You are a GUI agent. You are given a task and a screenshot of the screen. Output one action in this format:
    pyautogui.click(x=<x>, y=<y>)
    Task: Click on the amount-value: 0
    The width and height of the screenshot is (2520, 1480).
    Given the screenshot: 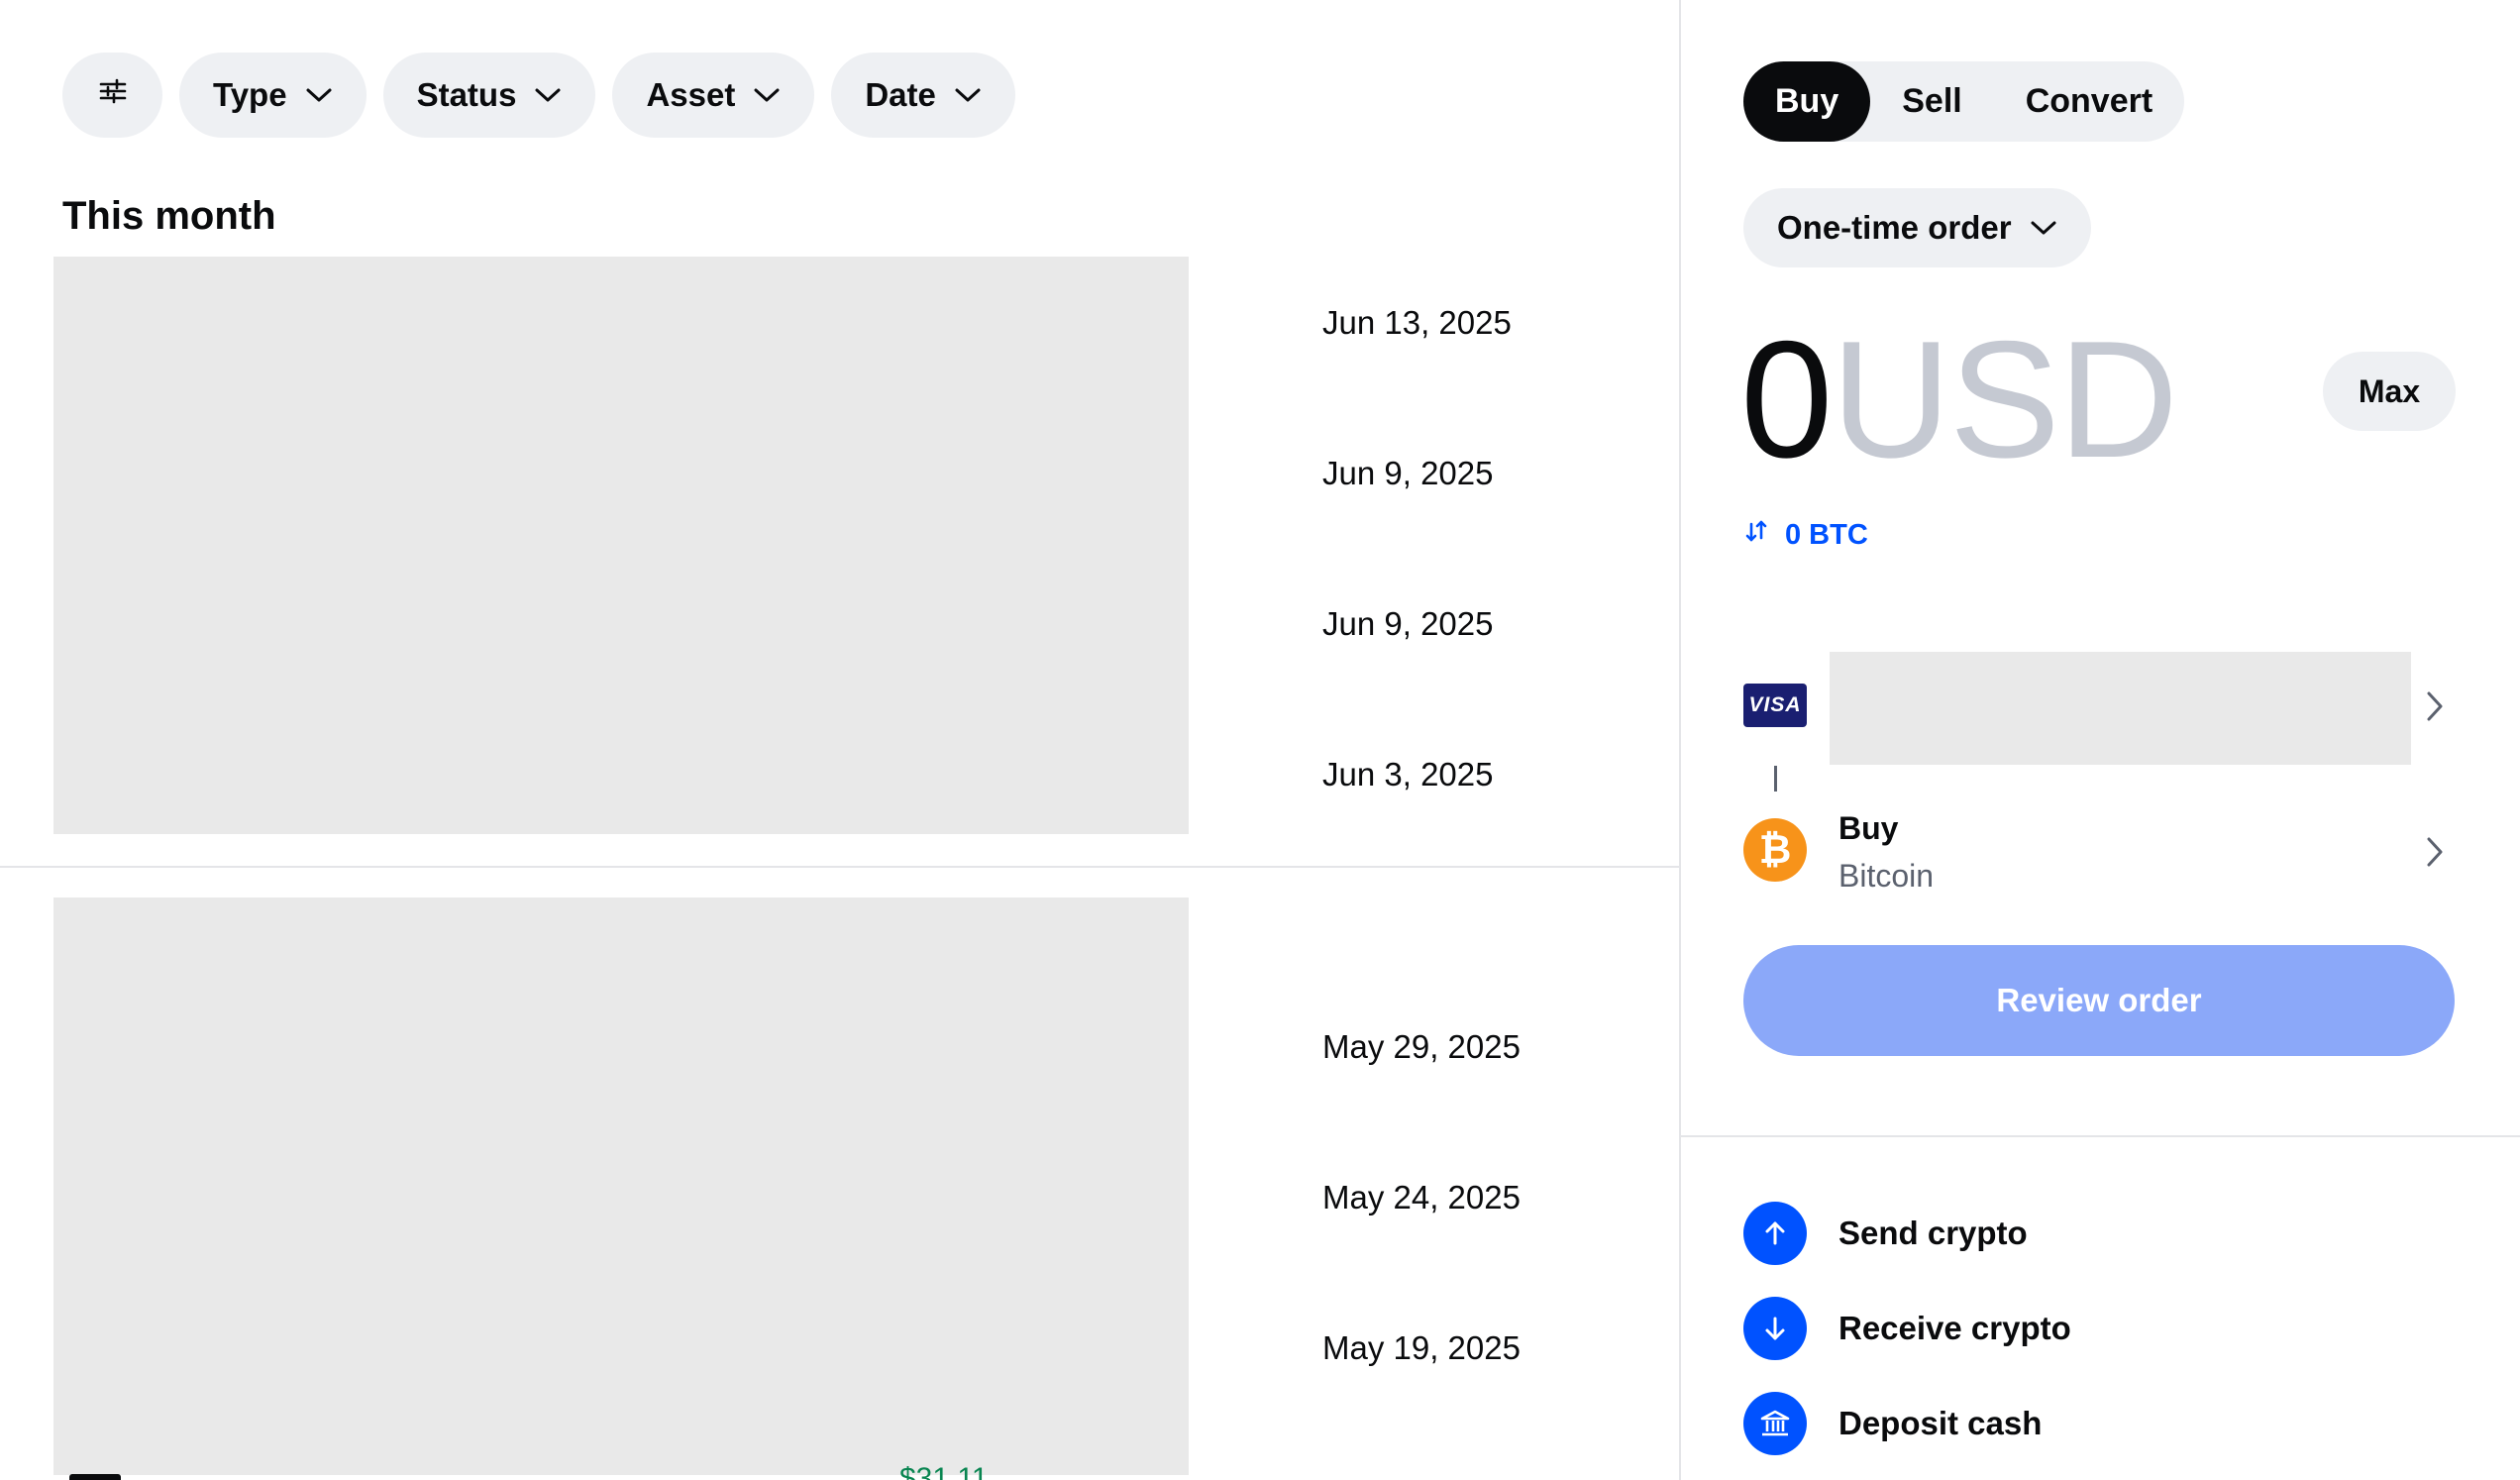 What is the action you would take?
    pyautogui.click(x=1786, y=399)
    